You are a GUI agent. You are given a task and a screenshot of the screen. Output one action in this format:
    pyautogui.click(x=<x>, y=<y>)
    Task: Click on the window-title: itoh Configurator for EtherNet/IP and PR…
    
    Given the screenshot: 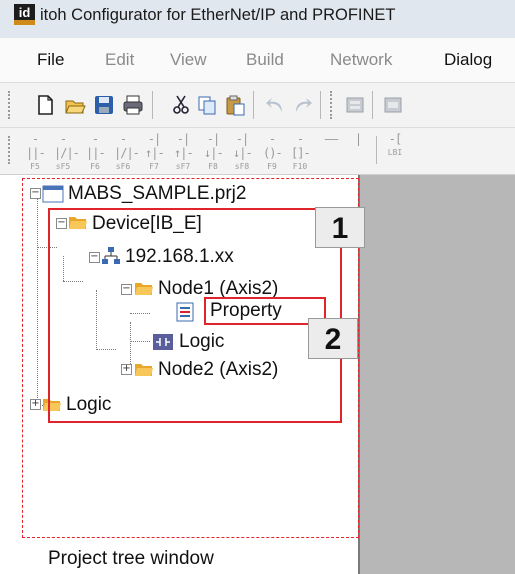 What is the action you would take?
    pyautogui.click(x=218, y=15)
    